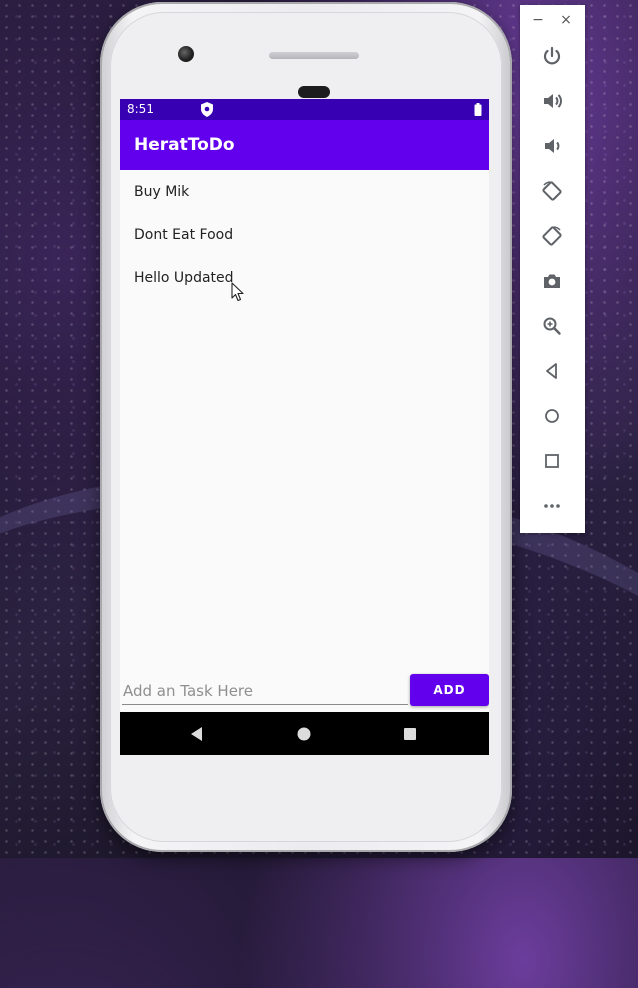 The image size is (638, 988). What do you see at coordinates (552, 281) in the screenshot?
I see `camera-icon` at bounding box center [552, 281].